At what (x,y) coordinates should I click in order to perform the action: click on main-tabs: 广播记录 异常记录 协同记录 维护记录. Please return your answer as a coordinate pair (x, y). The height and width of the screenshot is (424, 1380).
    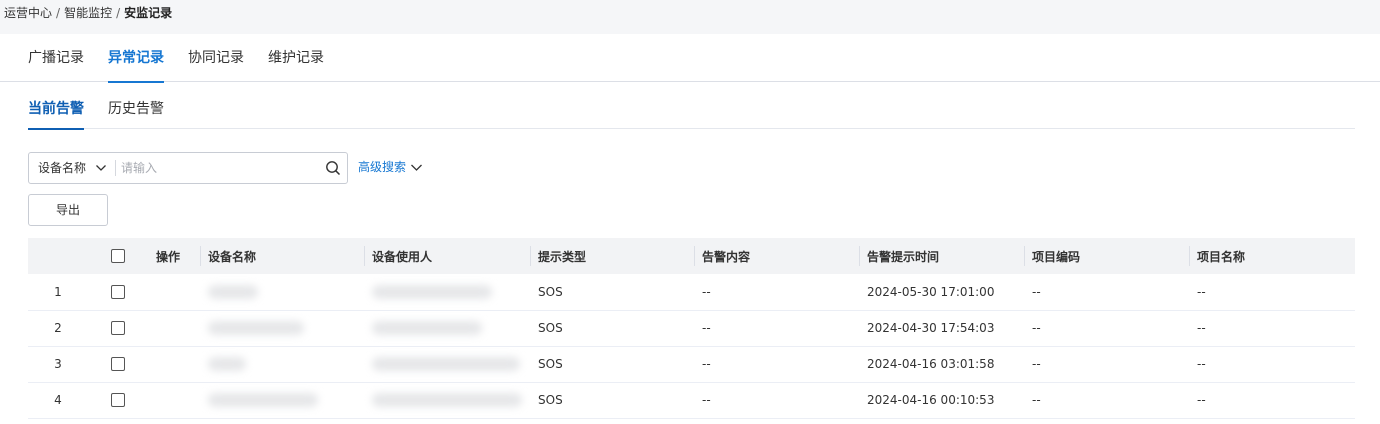
    Looking at the image, I should click on (690, 58).